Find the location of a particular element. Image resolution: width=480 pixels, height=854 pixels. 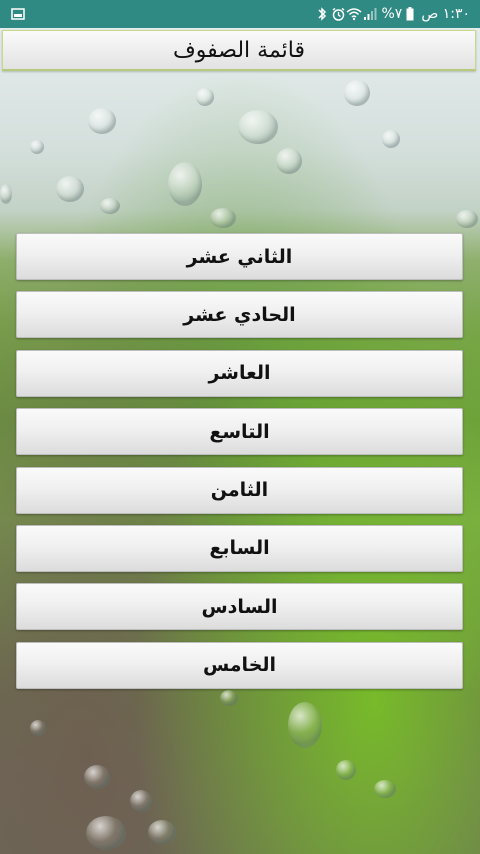

grade-button-label: الحادي عشر is located at coordinates (239, 314).